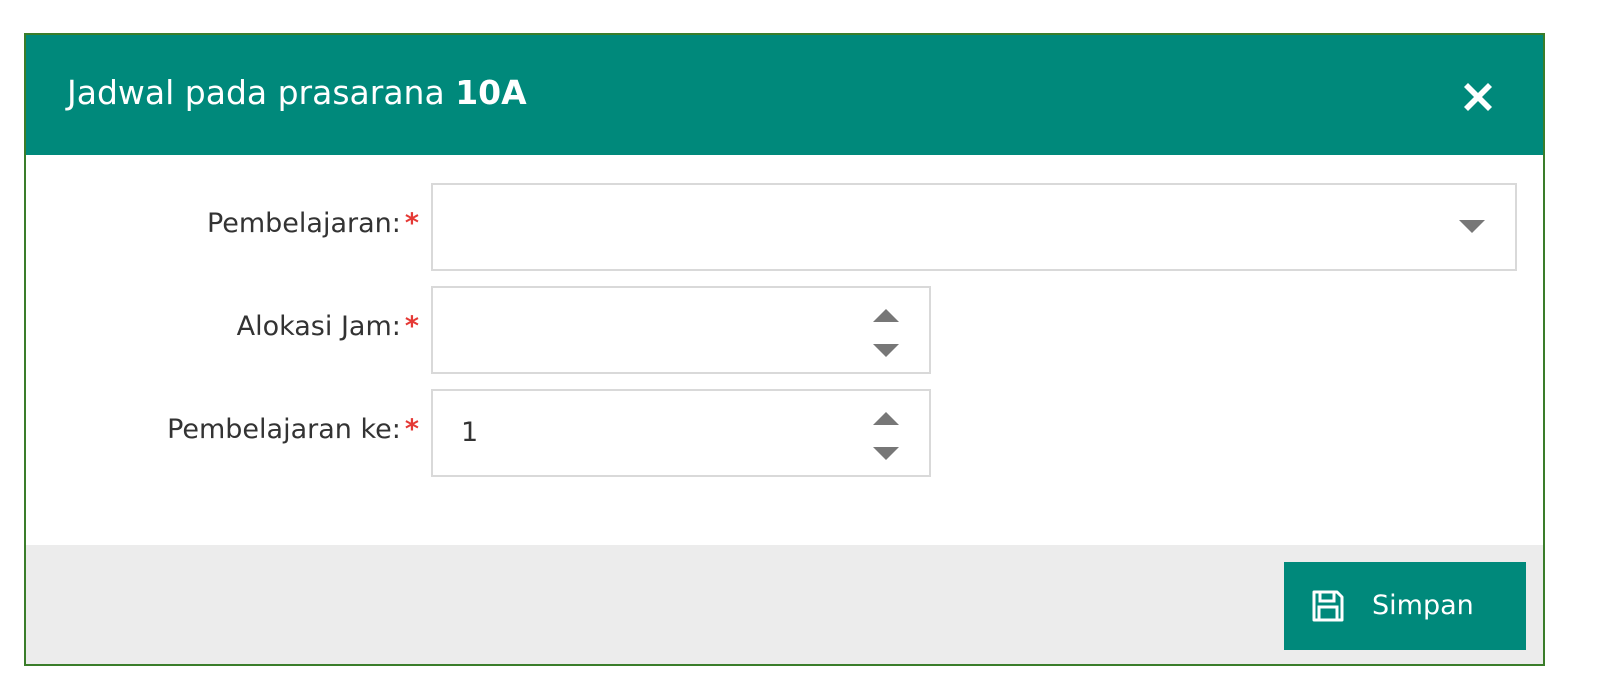 The height and width of the screenshot is (699, 1600). What do you see at coordinates (284, 429) in the screenshot?
I see `pembelajaran-ke-label-text: Pembelajaran ke:` at bounding box center [284, 429].